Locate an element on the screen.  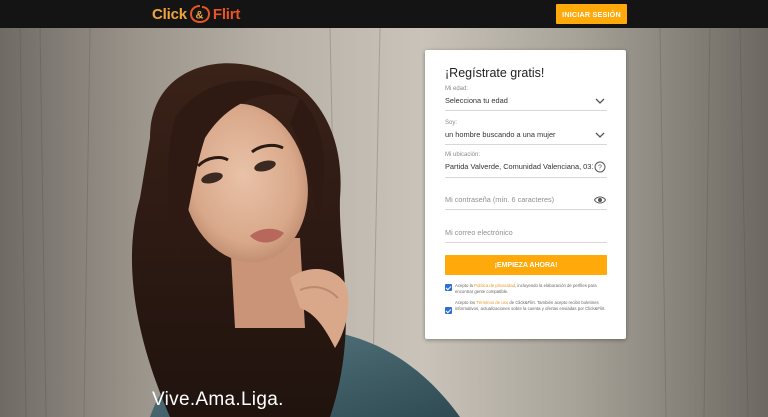
email-placeholder: Mi correo electrónico is located at coordinates (479, 232).